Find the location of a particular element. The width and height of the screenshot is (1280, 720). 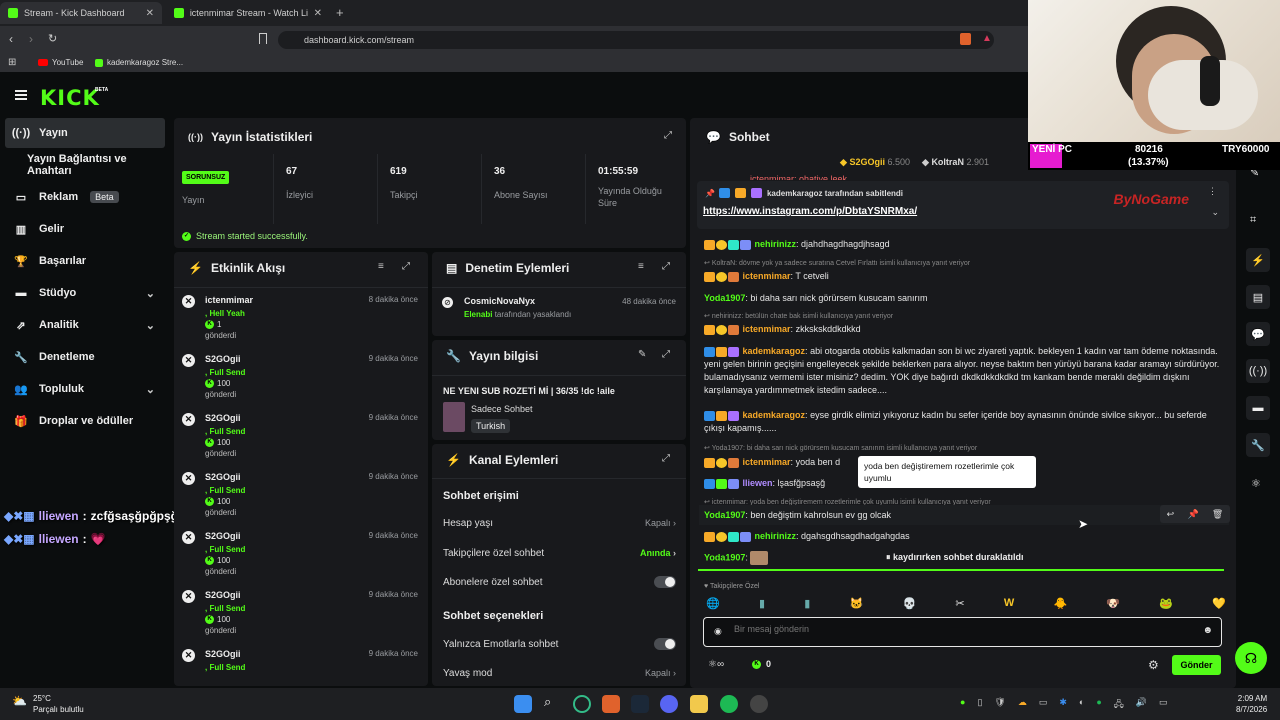

obs-icon is located at coordinates (759, 704).